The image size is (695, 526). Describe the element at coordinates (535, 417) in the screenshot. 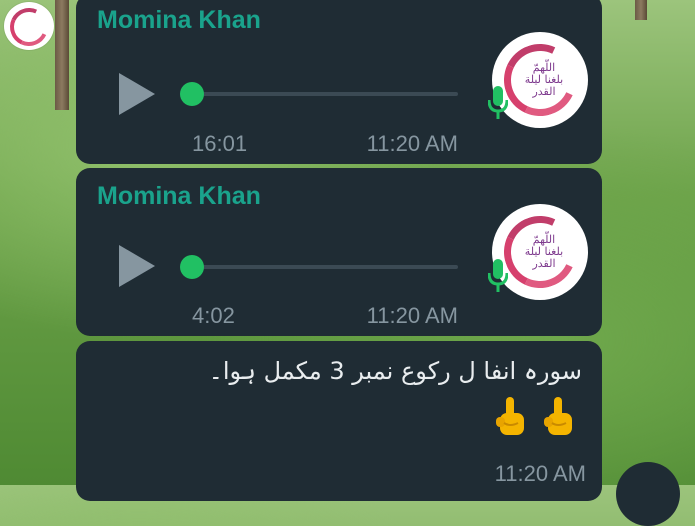

I see `emoji-row` at that location.